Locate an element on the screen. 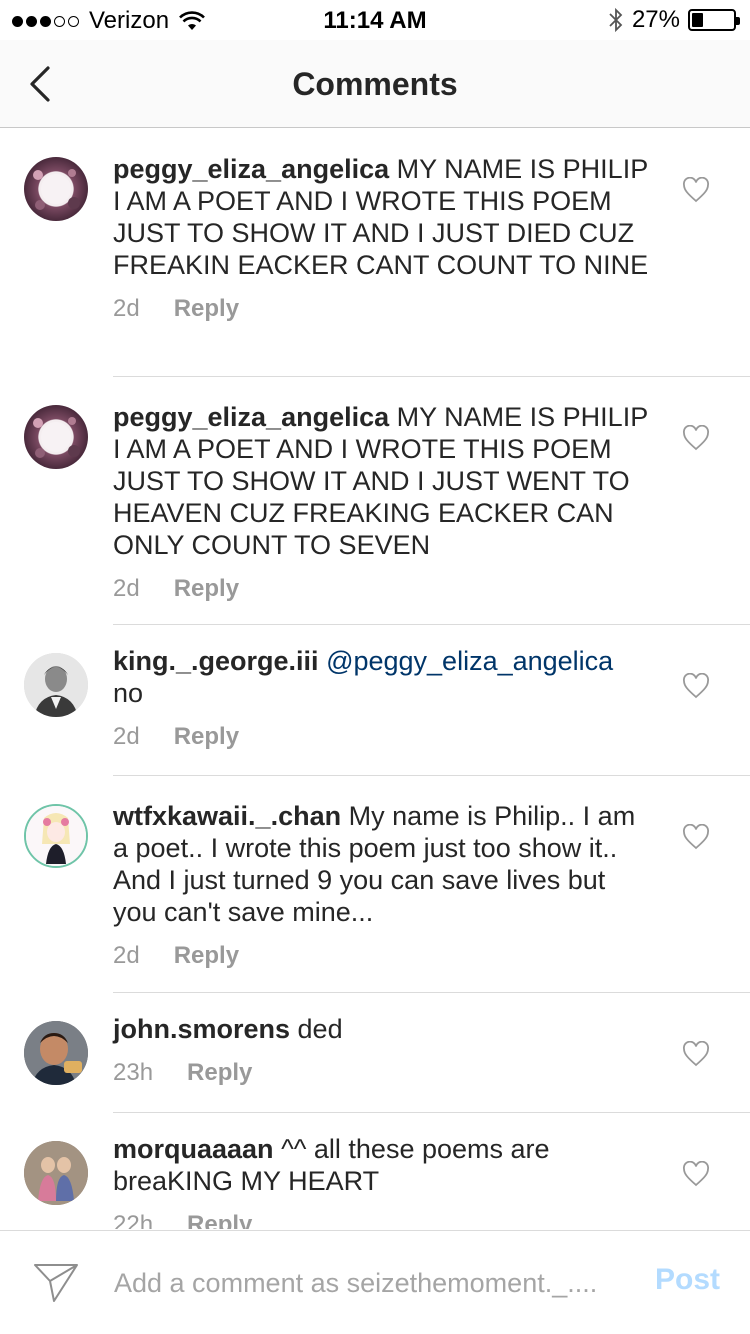 This screenshot has width=750, height=1334. status-right: 27% is located at coordinates (674, 20).